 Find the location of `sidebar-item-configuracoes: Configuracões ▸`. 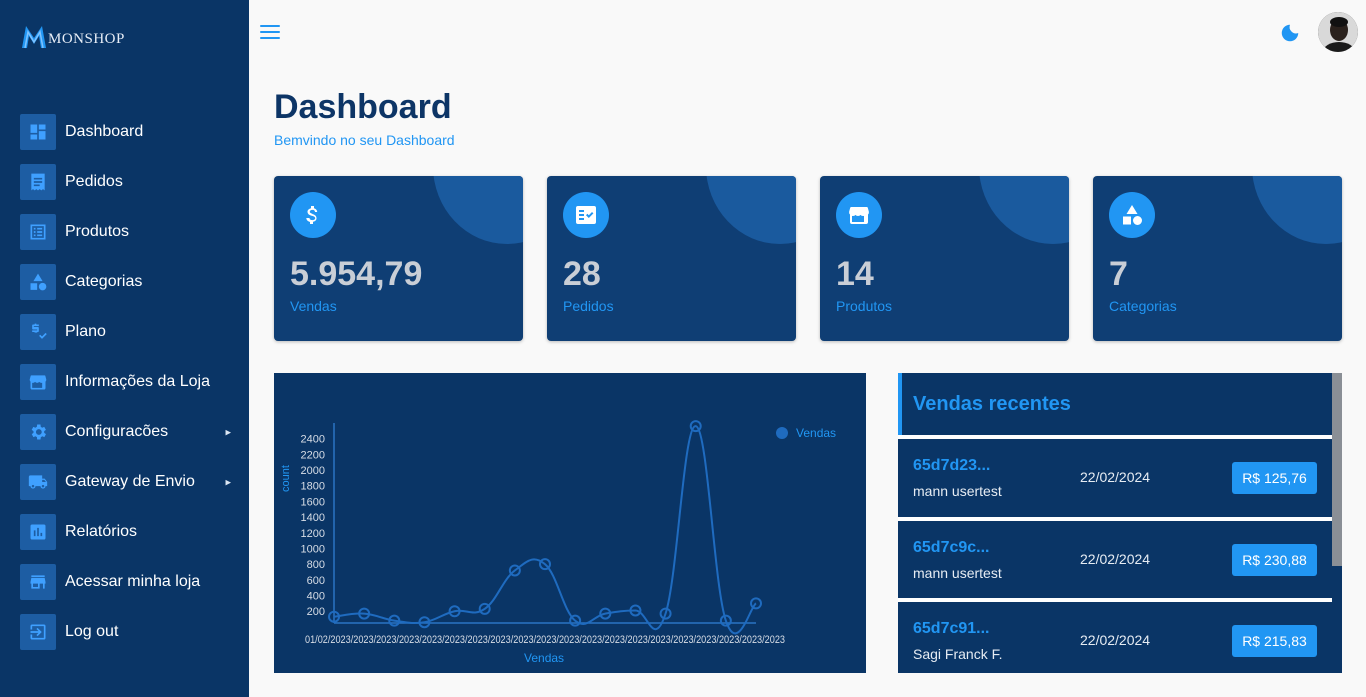

sidebar-item-configuracoes: Configuracões ▸ is located at coordinates (130, 432).